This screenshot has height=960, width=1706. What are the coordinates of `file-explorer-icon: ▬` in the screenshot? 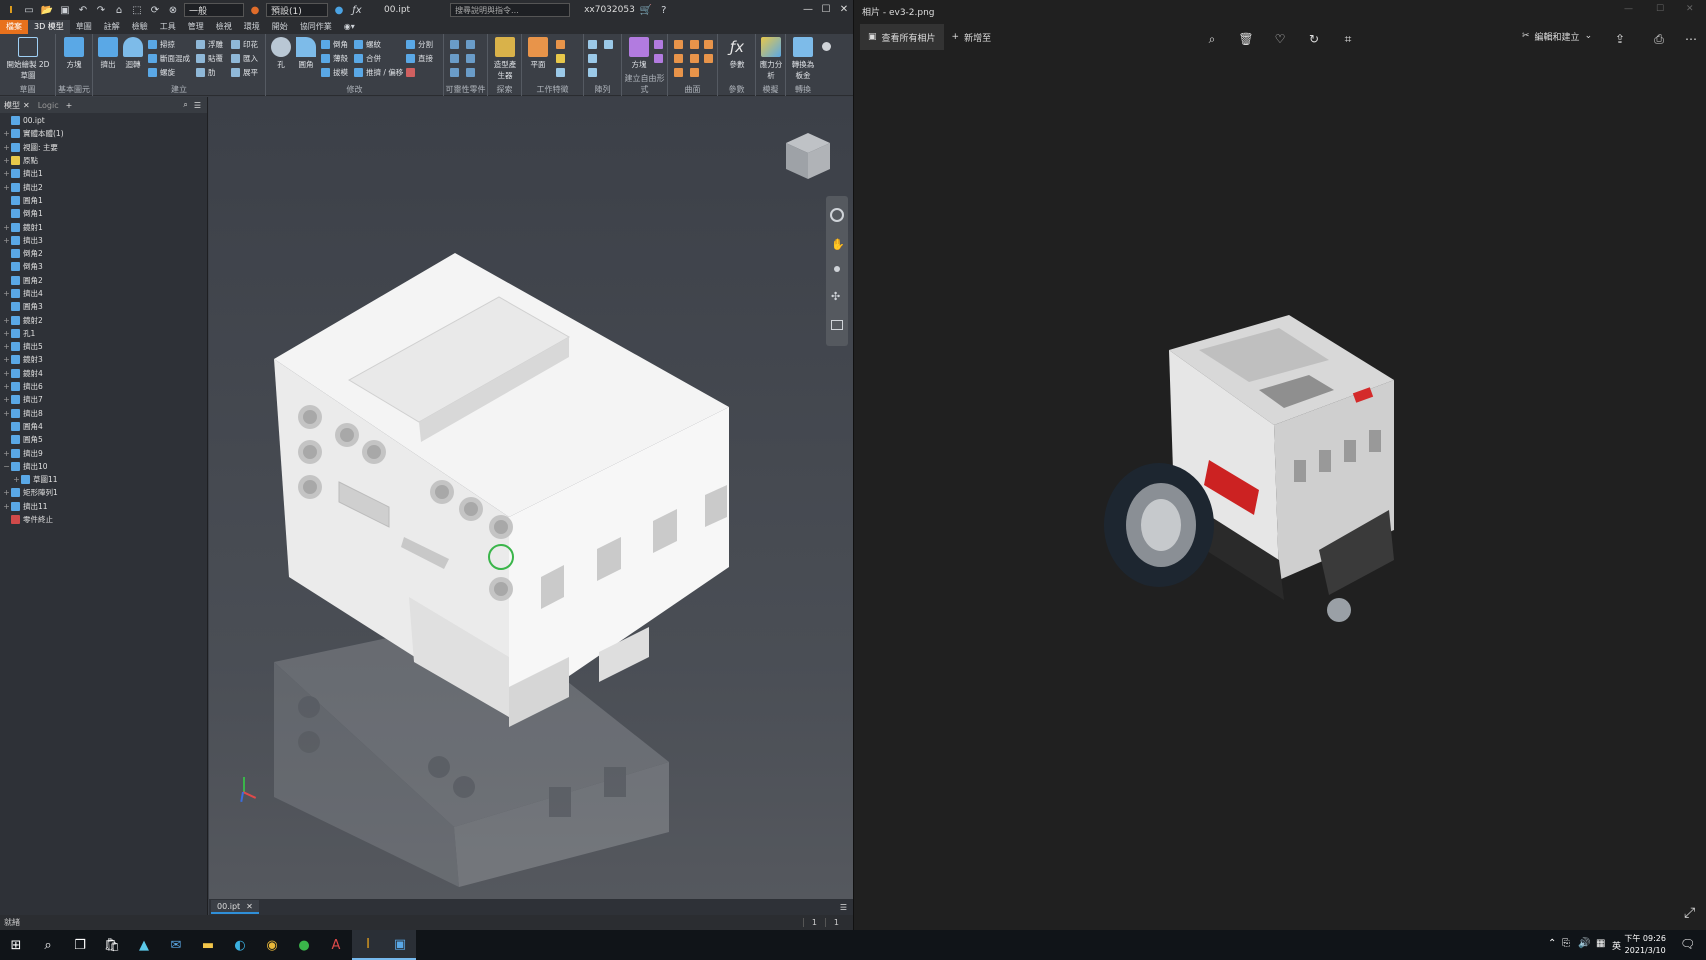 It's located at (208, 945).